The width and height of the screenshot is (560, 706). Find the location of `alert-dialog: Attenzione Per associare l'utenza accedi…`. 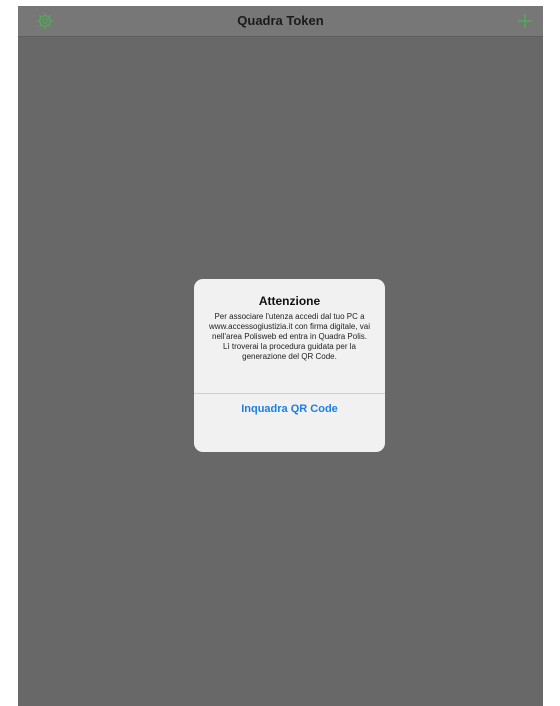

alert-dialog: Attenzione Per associare l'utenza accedi… is located at coordinates (289, 365).